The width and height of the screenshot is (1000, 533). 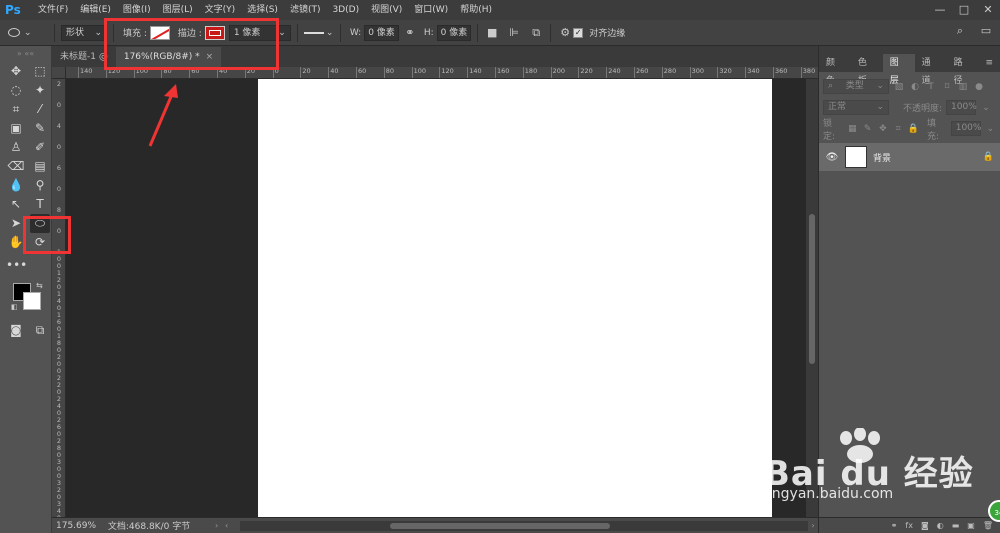 I want to click on menu-layer: 图层(L), so click(x=178, y=10).